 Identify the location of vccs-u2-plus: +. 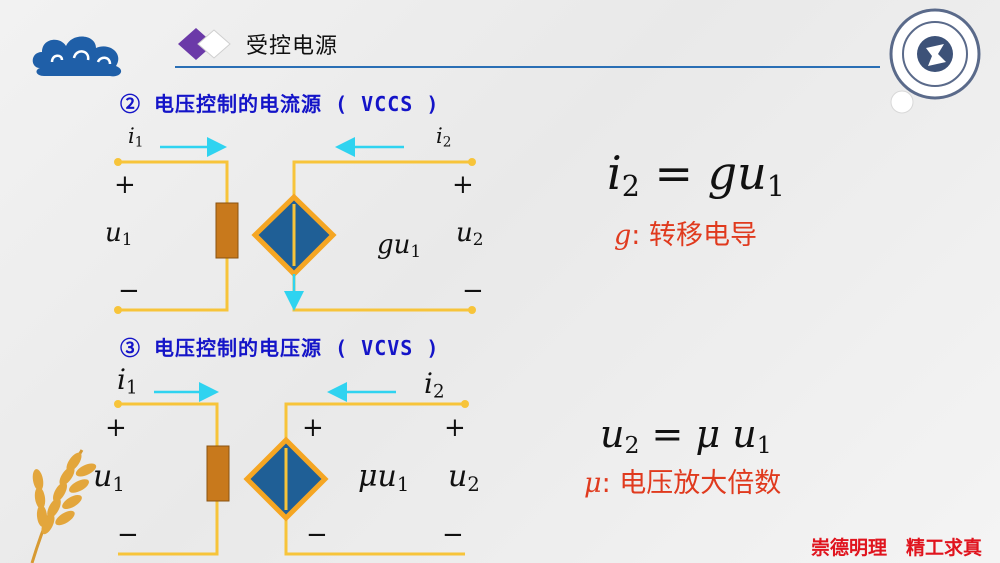
(463, 185).